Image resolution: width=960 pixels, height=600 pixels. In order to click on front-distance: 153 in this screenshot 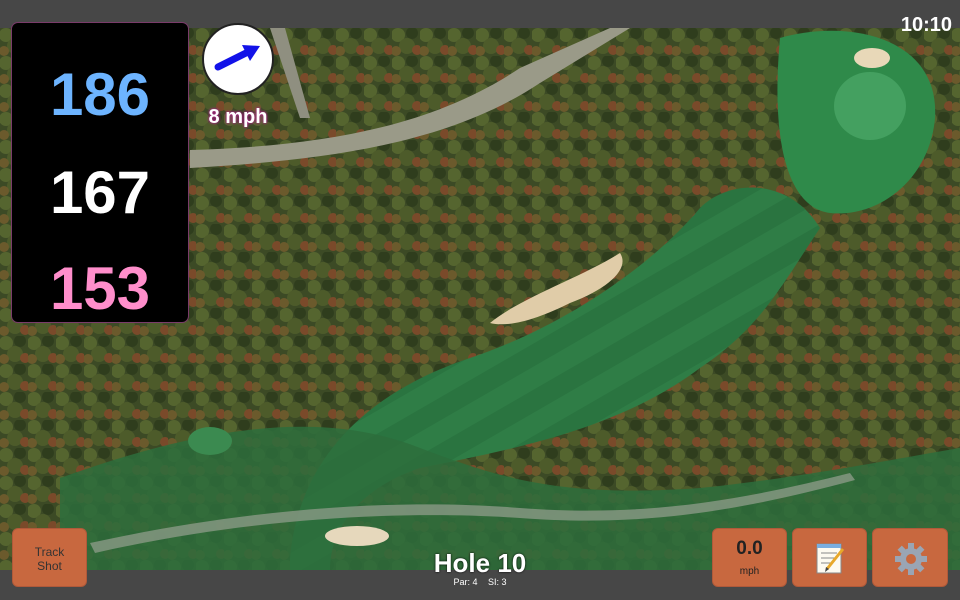, I will do `click(100, 288)`.